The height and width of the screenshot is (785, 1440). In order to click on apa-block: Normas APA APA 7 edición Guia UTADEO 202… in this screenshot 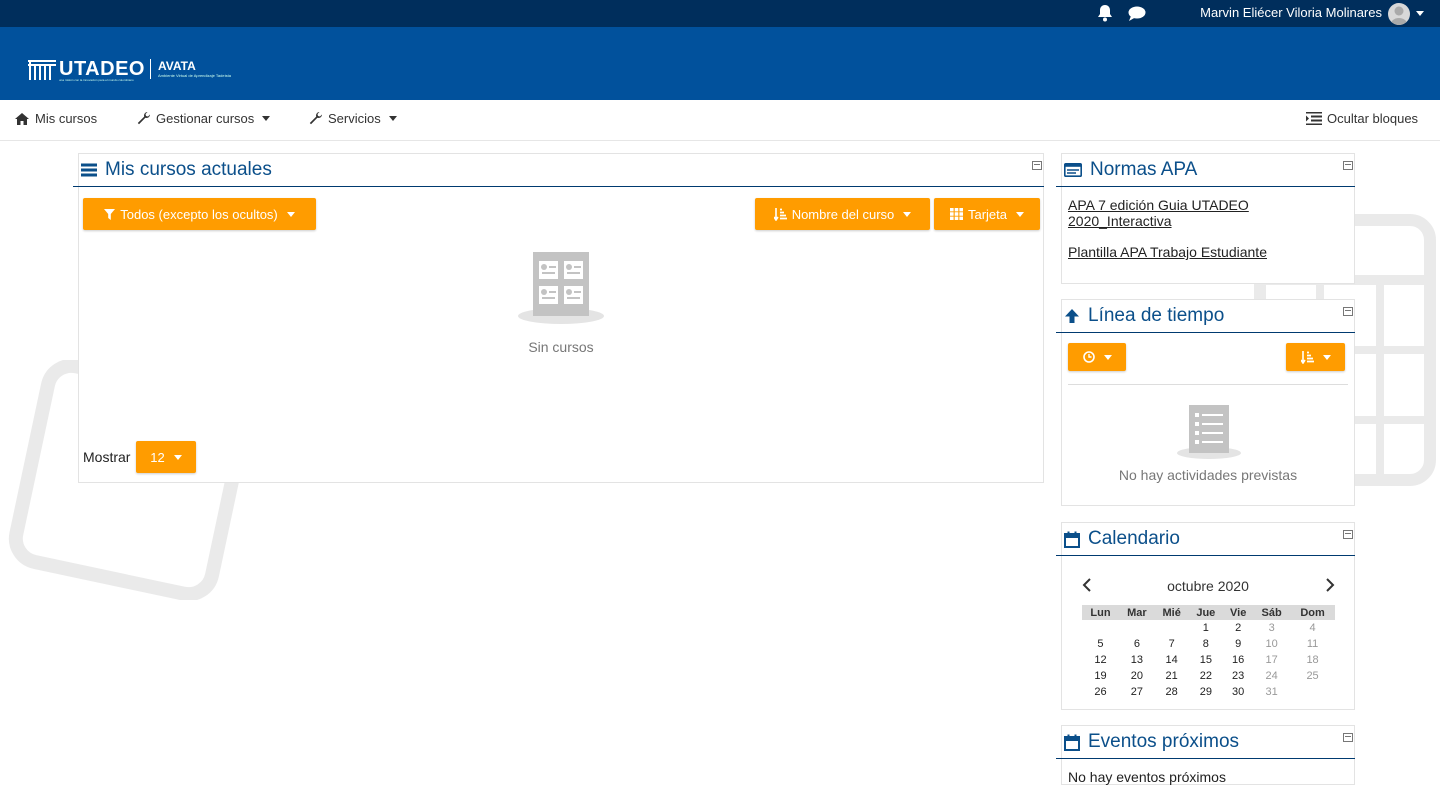, I will do `click(1205, 218)`.